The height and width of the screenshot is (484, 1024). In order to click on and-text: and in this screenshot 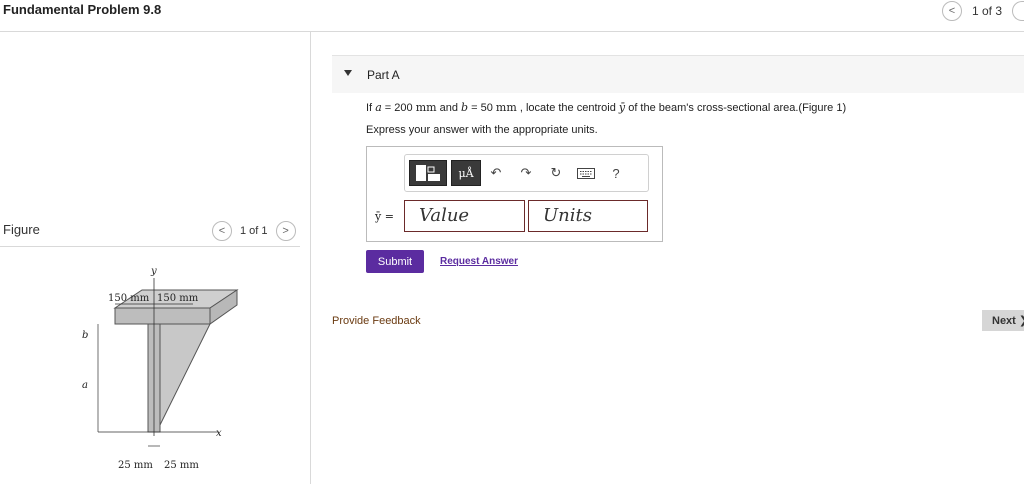, I will do `click(449, 108)`.